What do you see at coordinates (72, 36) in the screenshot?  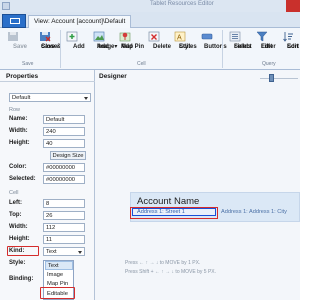 I see `add-icon` at bounding box center [72, 36].